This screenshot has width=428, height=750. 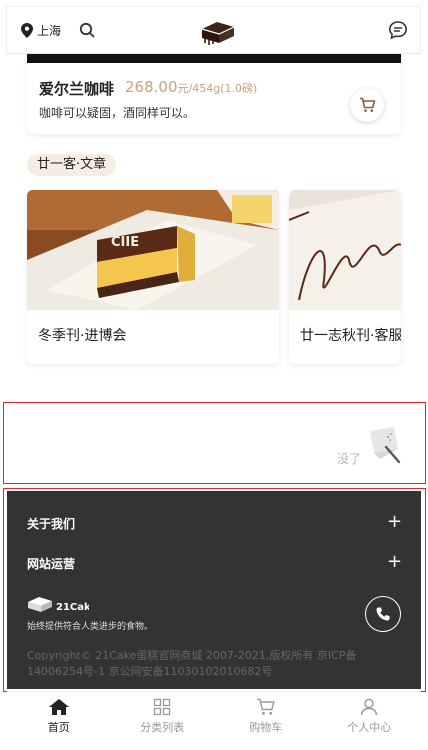 What do you see at coordinates (266, 727) in the screenshot?
I see `nav-label: 购物车` at bounding box center [266, 727].